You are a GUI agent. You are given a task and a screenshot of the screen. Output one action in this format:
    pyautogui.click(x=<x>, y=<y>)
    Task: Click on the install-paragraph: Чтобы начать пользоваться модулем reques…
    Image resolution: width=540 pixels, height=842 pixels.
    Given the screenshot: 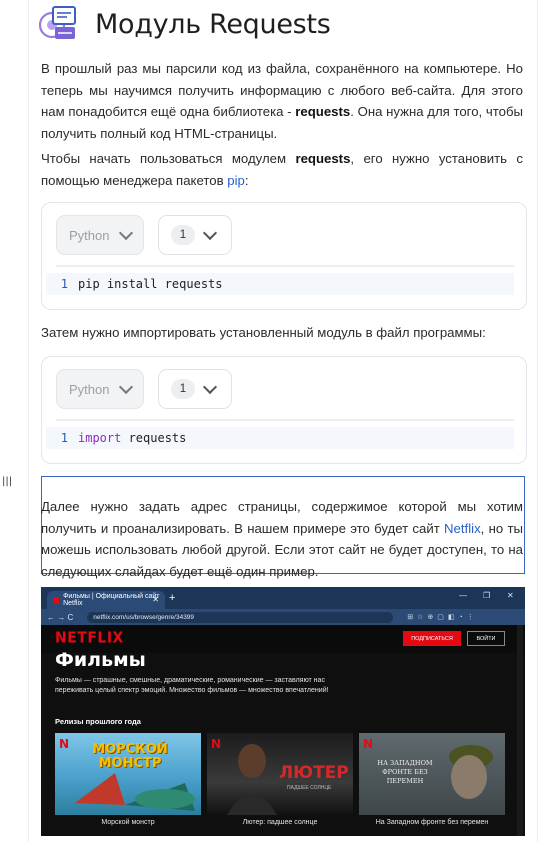 What is the action you would take?
    pyautogui.click(x=282, y=169)
    